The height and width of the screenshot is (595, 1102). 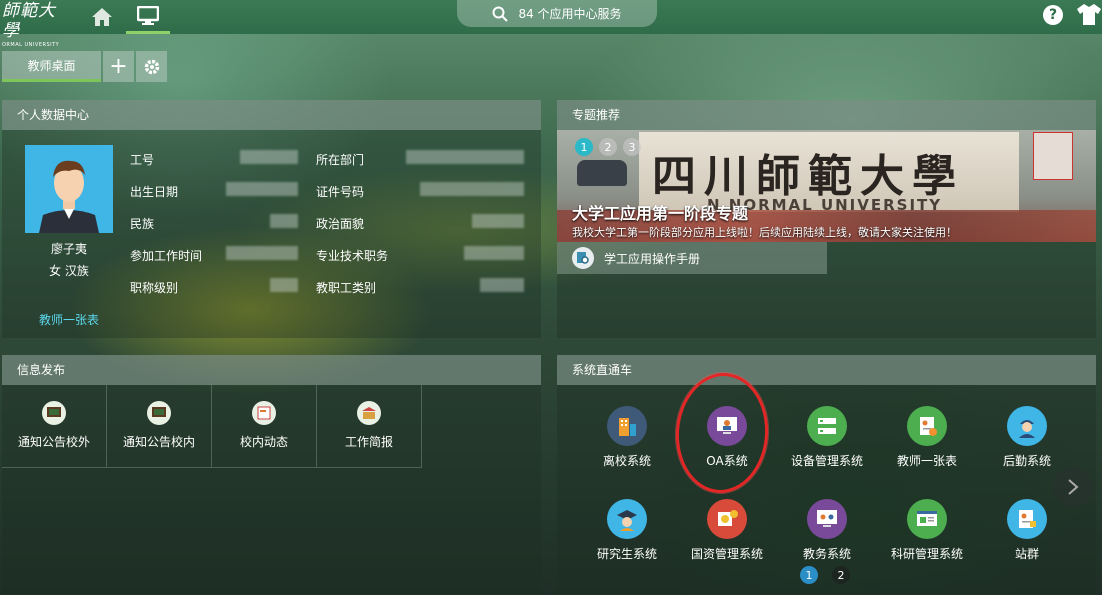 I want to click on field-label: 专业技术职务, so click(x=352, y=256).